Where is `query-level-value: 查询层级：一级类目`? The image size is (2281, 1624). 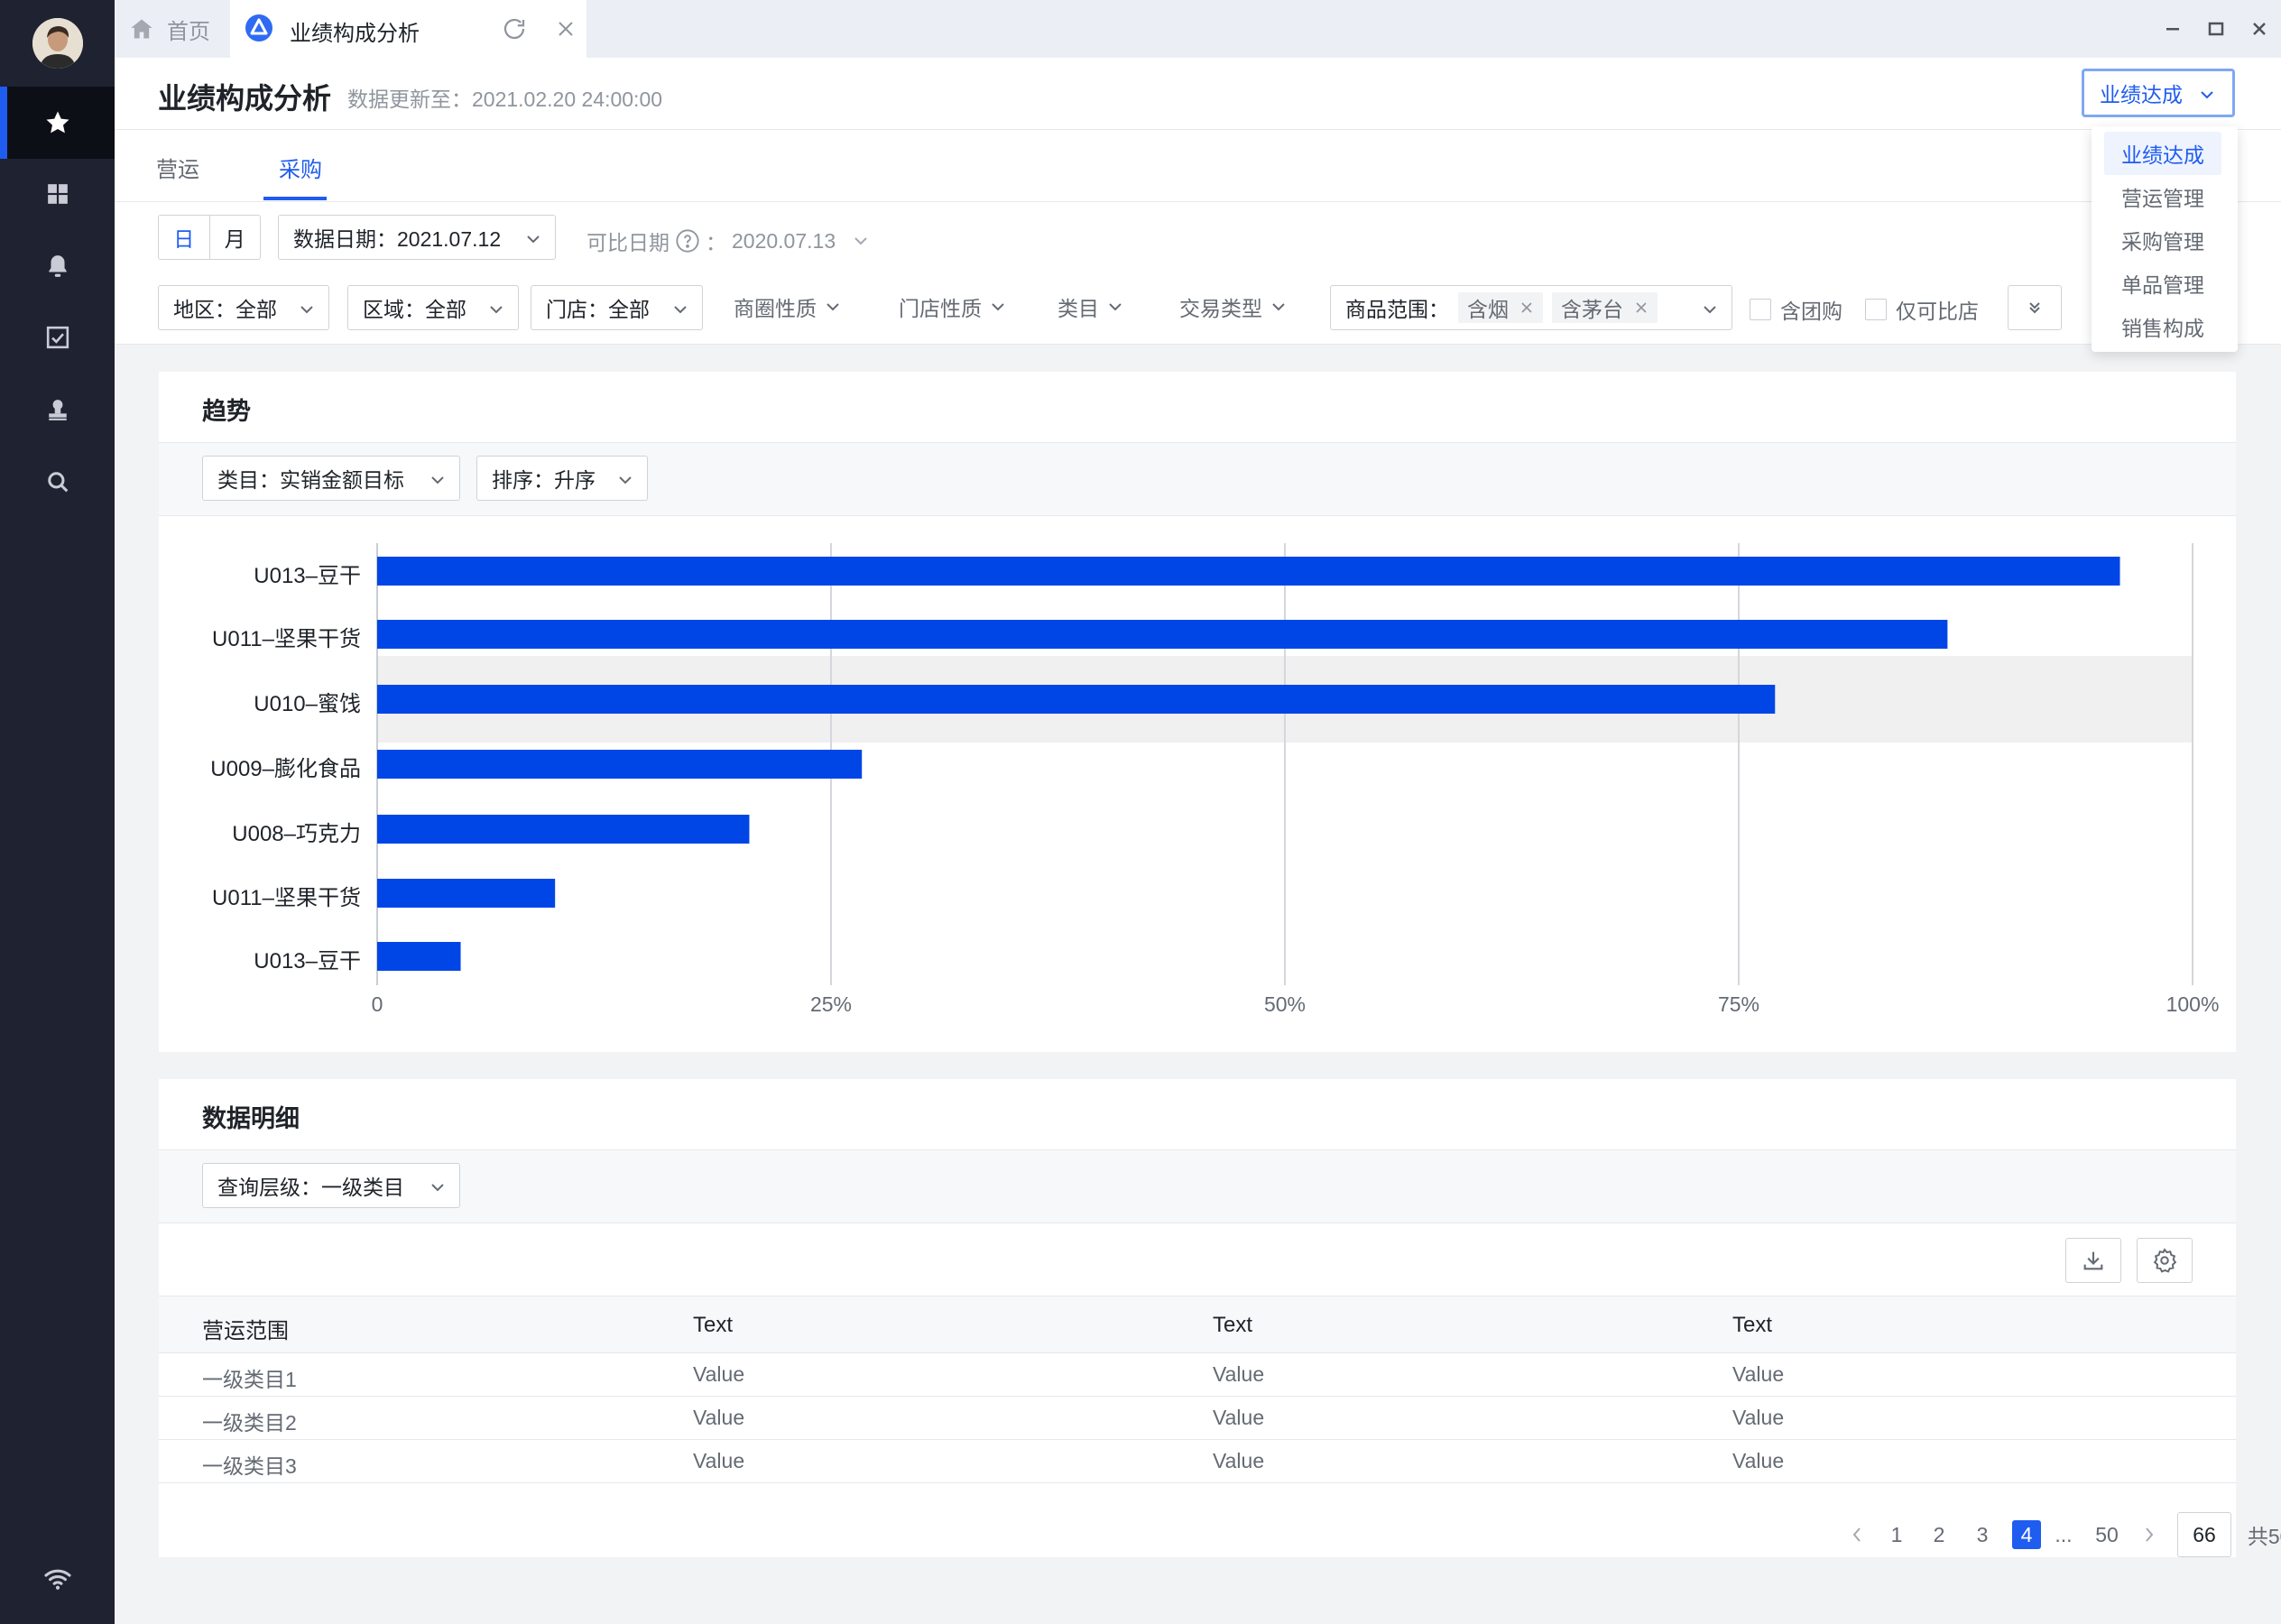 query-level-value: 查询层级：一级类目 is located at coordinates (310, 1188).